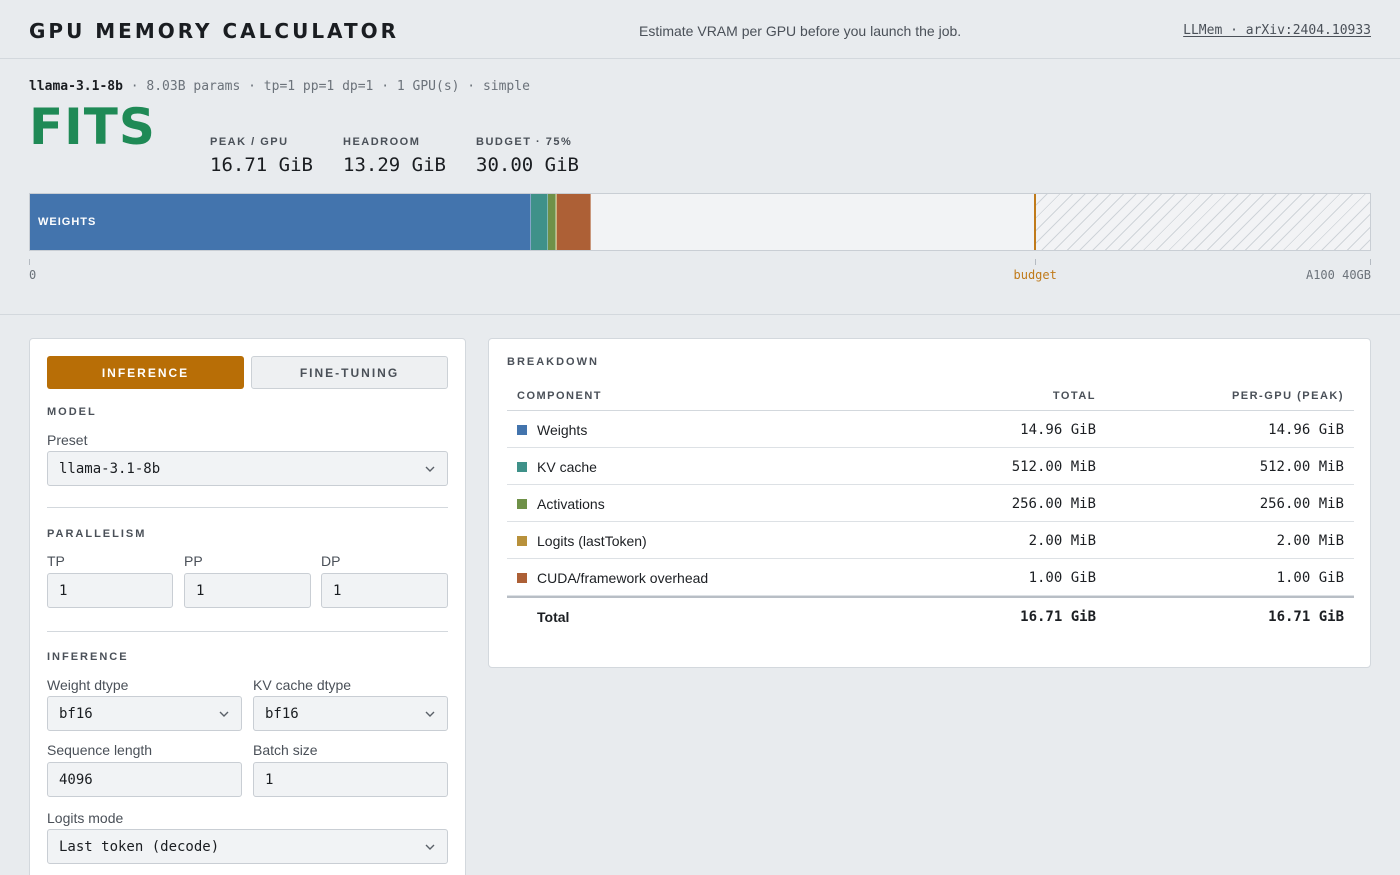 This screenshot has height=875, width=1400. I want to click on breakdown-title: BREAKDOWN, so click(553, 362).